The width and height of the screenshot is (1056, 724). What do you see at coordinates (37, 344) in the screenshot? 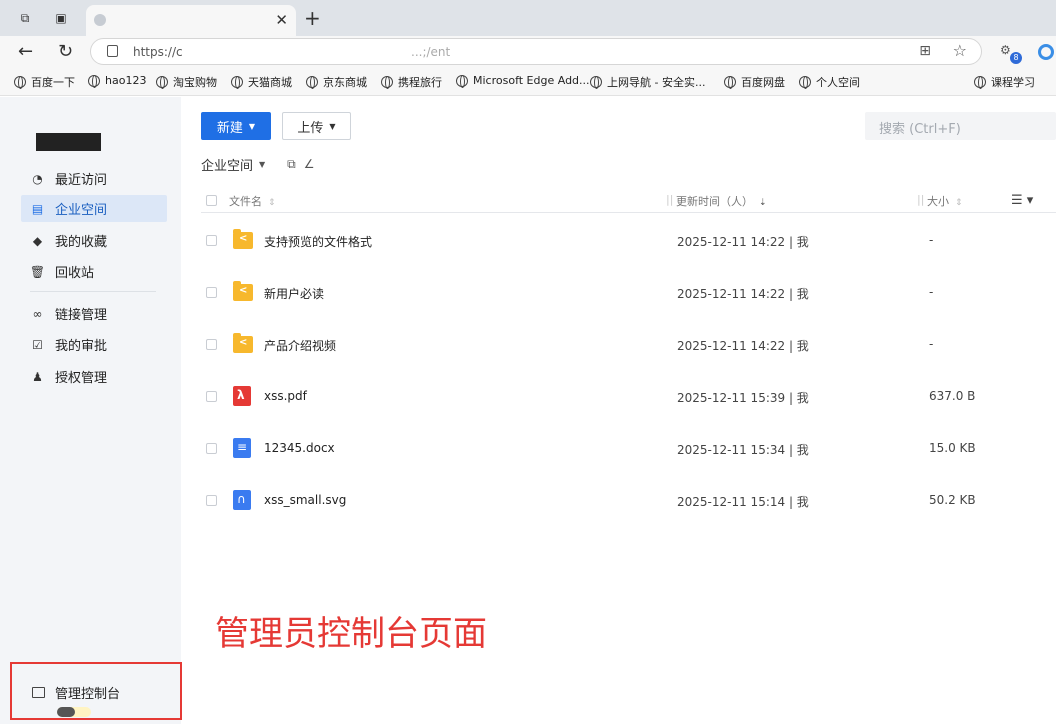
I see `check-icon: ☑` at bounding box center [37, 344].